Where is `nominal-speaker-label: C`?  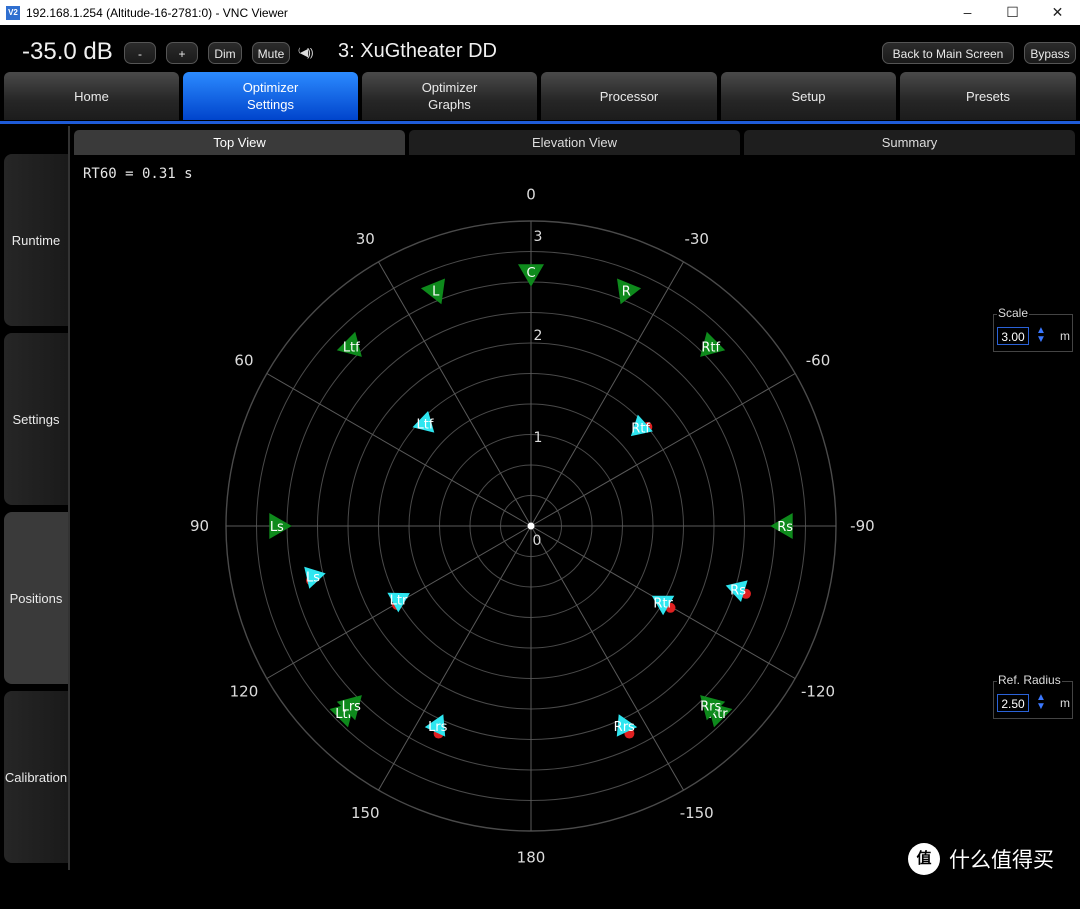
nominal-speaker-label: C is located at coordinates (530, 273).